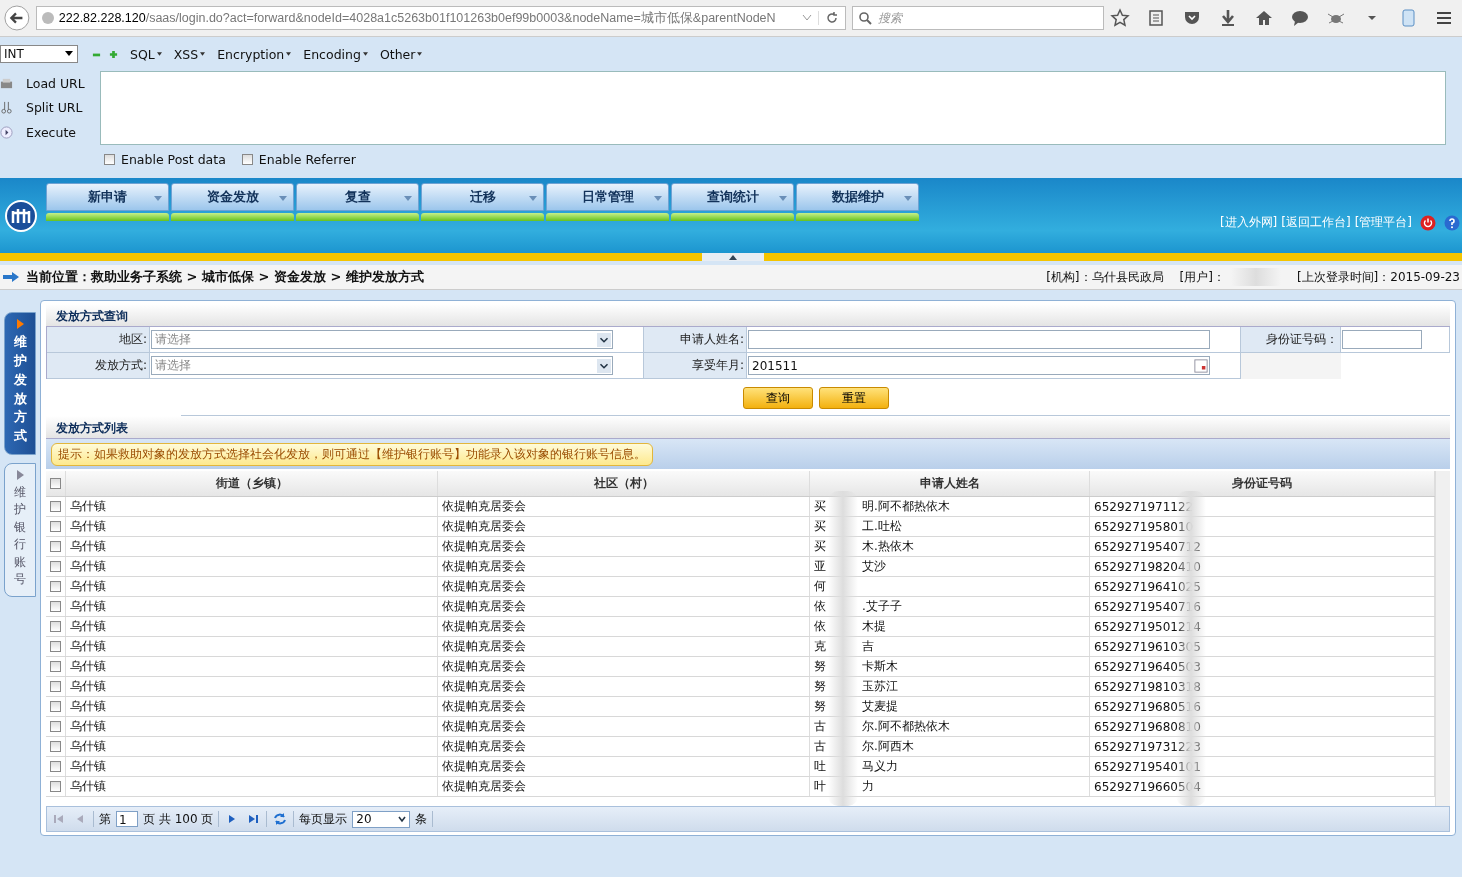  What do you see at coordinates (733, 257) in the screenshot?
I see `collapse-handle` at bounding box center [733, 257].